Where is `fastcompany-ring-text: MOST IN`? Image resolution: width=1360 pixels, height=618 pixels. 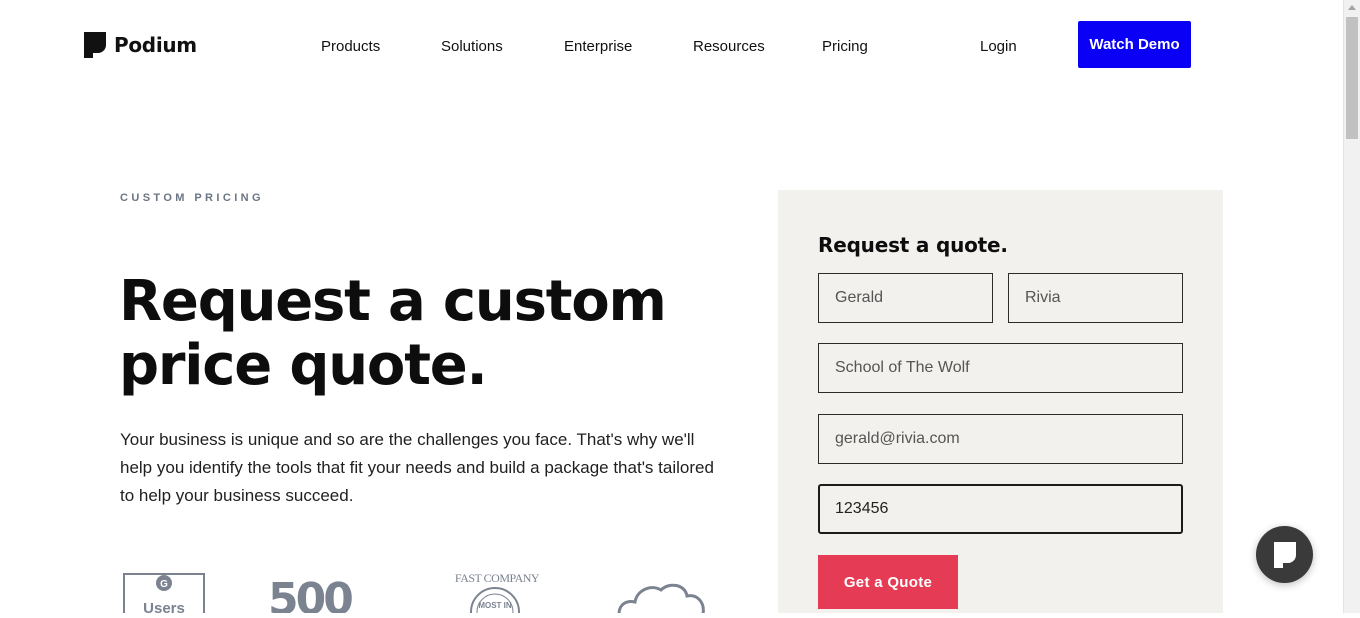
fastcompany-ring-text: MOST IN is located at coordinates (495, 605).